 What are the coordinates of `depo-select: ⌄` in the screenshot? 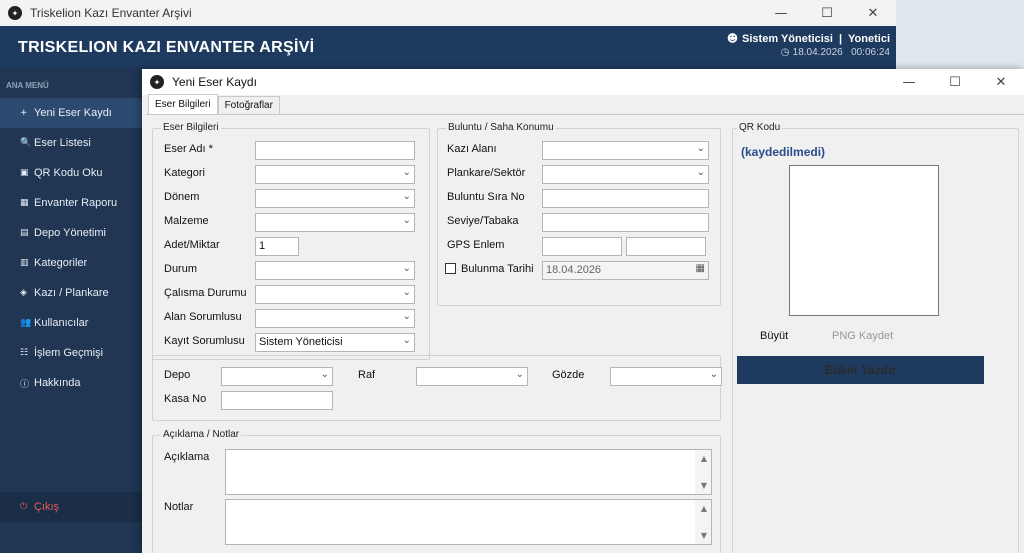 It's located at (277, 376).